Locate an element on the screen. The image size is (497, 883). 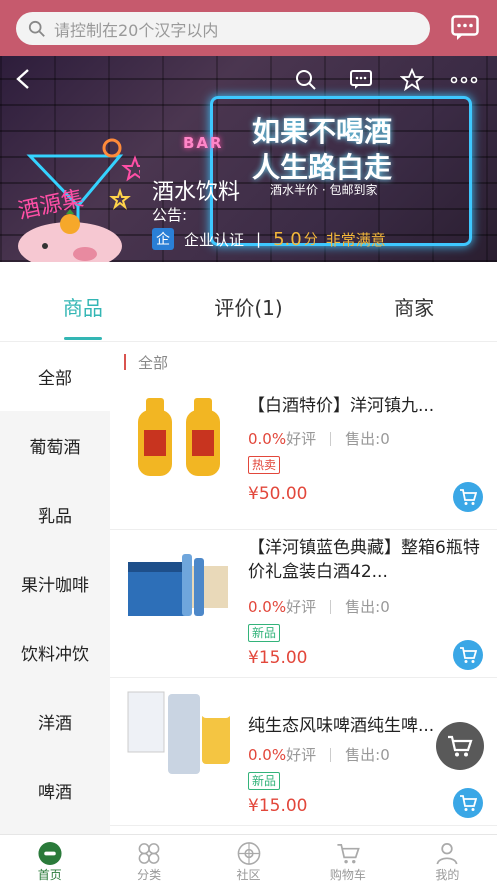
star-icon is located at coordinates (412, 80).